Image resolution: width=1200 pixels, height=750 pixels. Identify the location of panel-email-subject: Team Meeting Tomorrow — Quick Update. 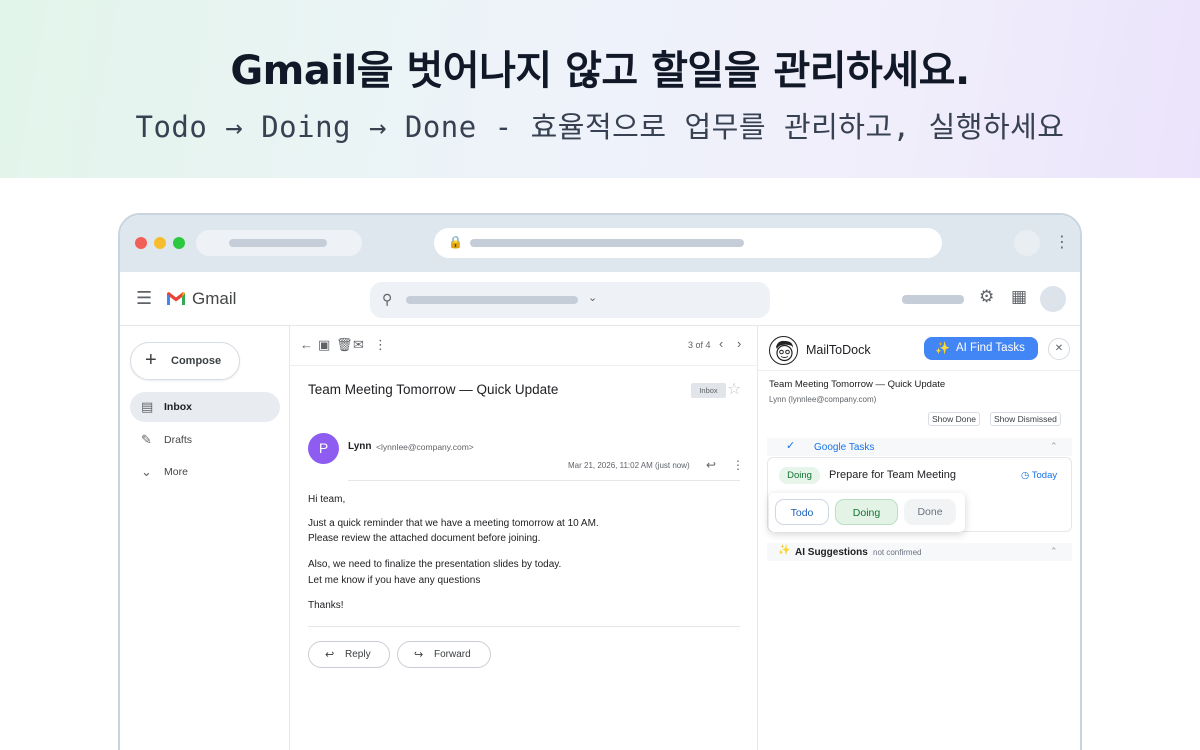
(857, 384).